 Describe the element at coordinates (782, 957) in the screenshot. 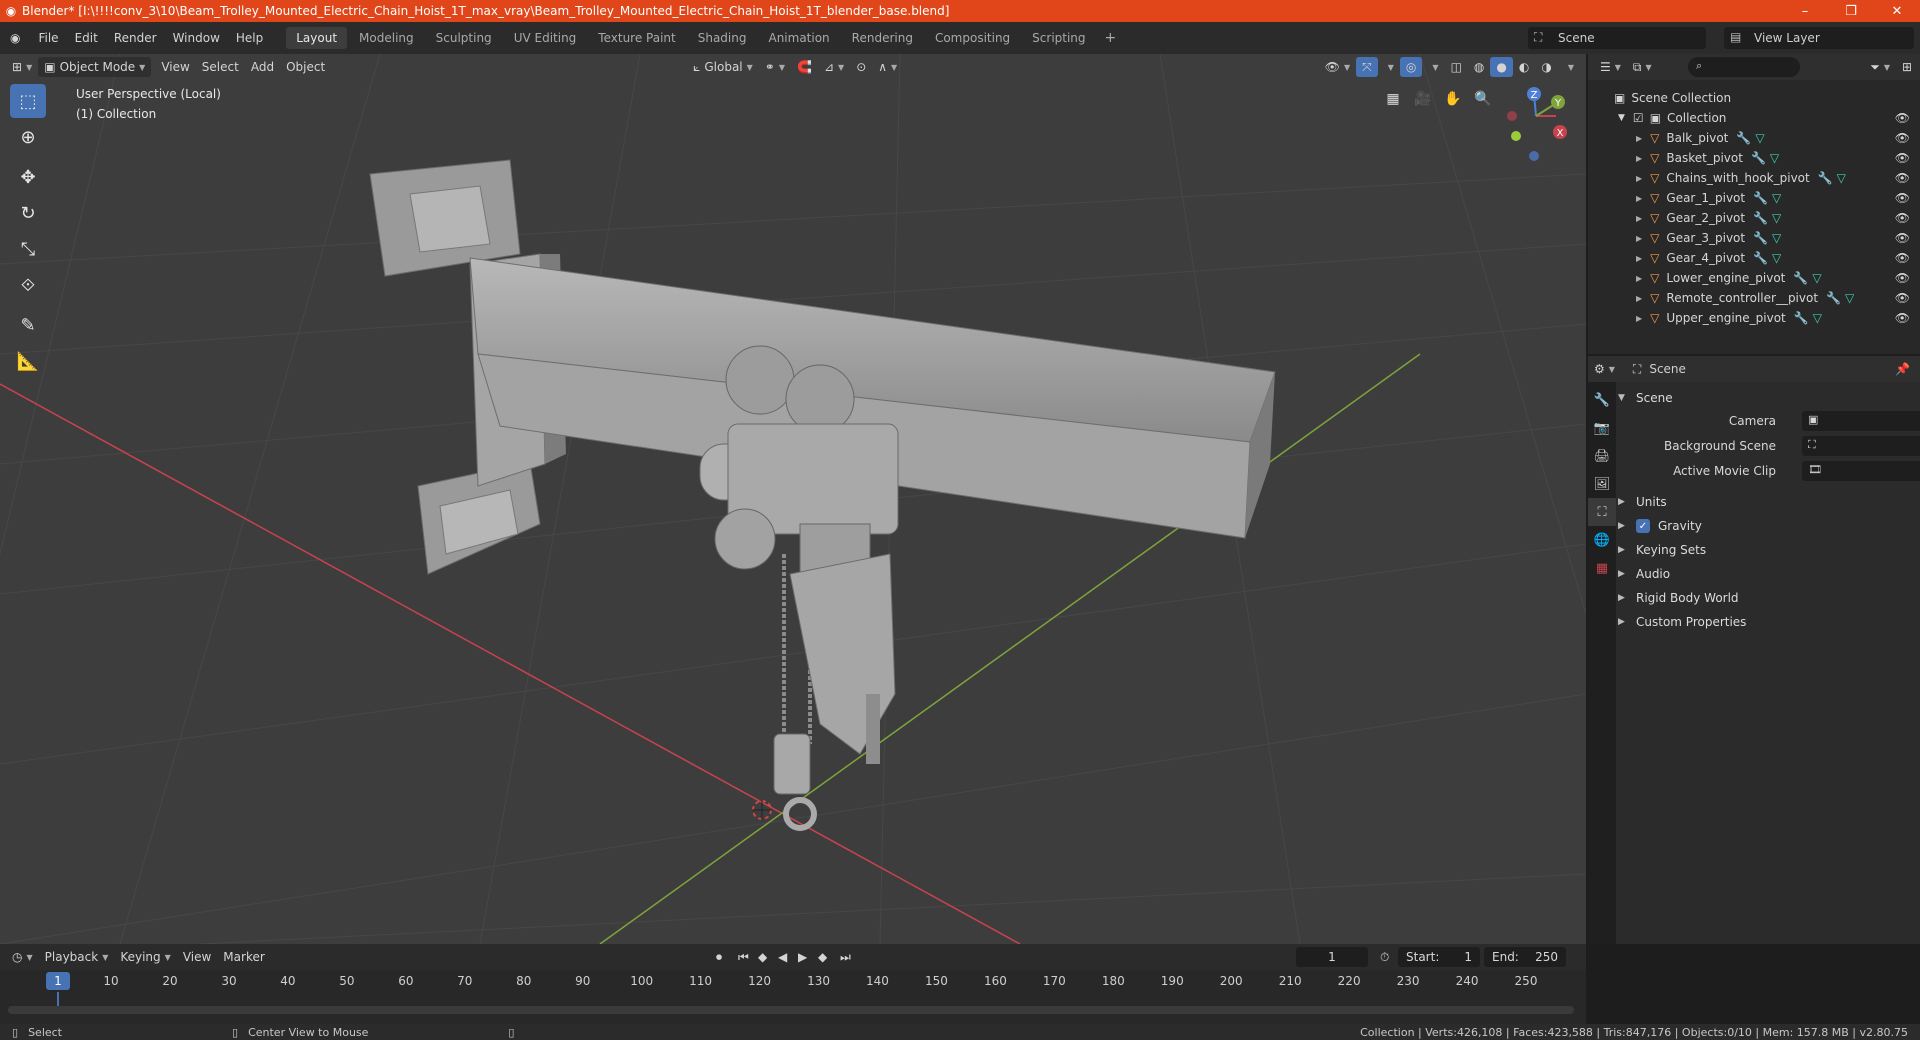

I see `play-reverse-icon: ◀` at that location.